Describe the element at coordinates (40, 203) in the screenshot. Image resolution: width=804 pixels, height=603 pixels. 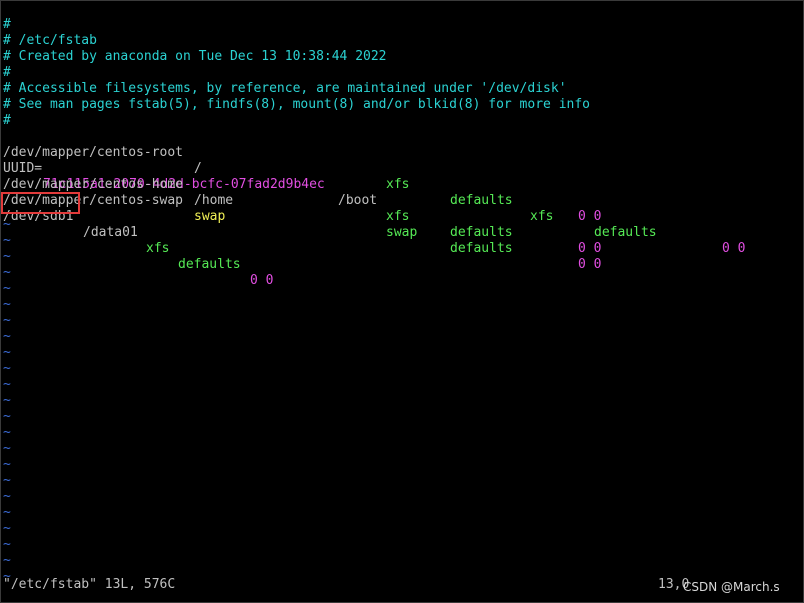
I see `highlight-box` at that location.